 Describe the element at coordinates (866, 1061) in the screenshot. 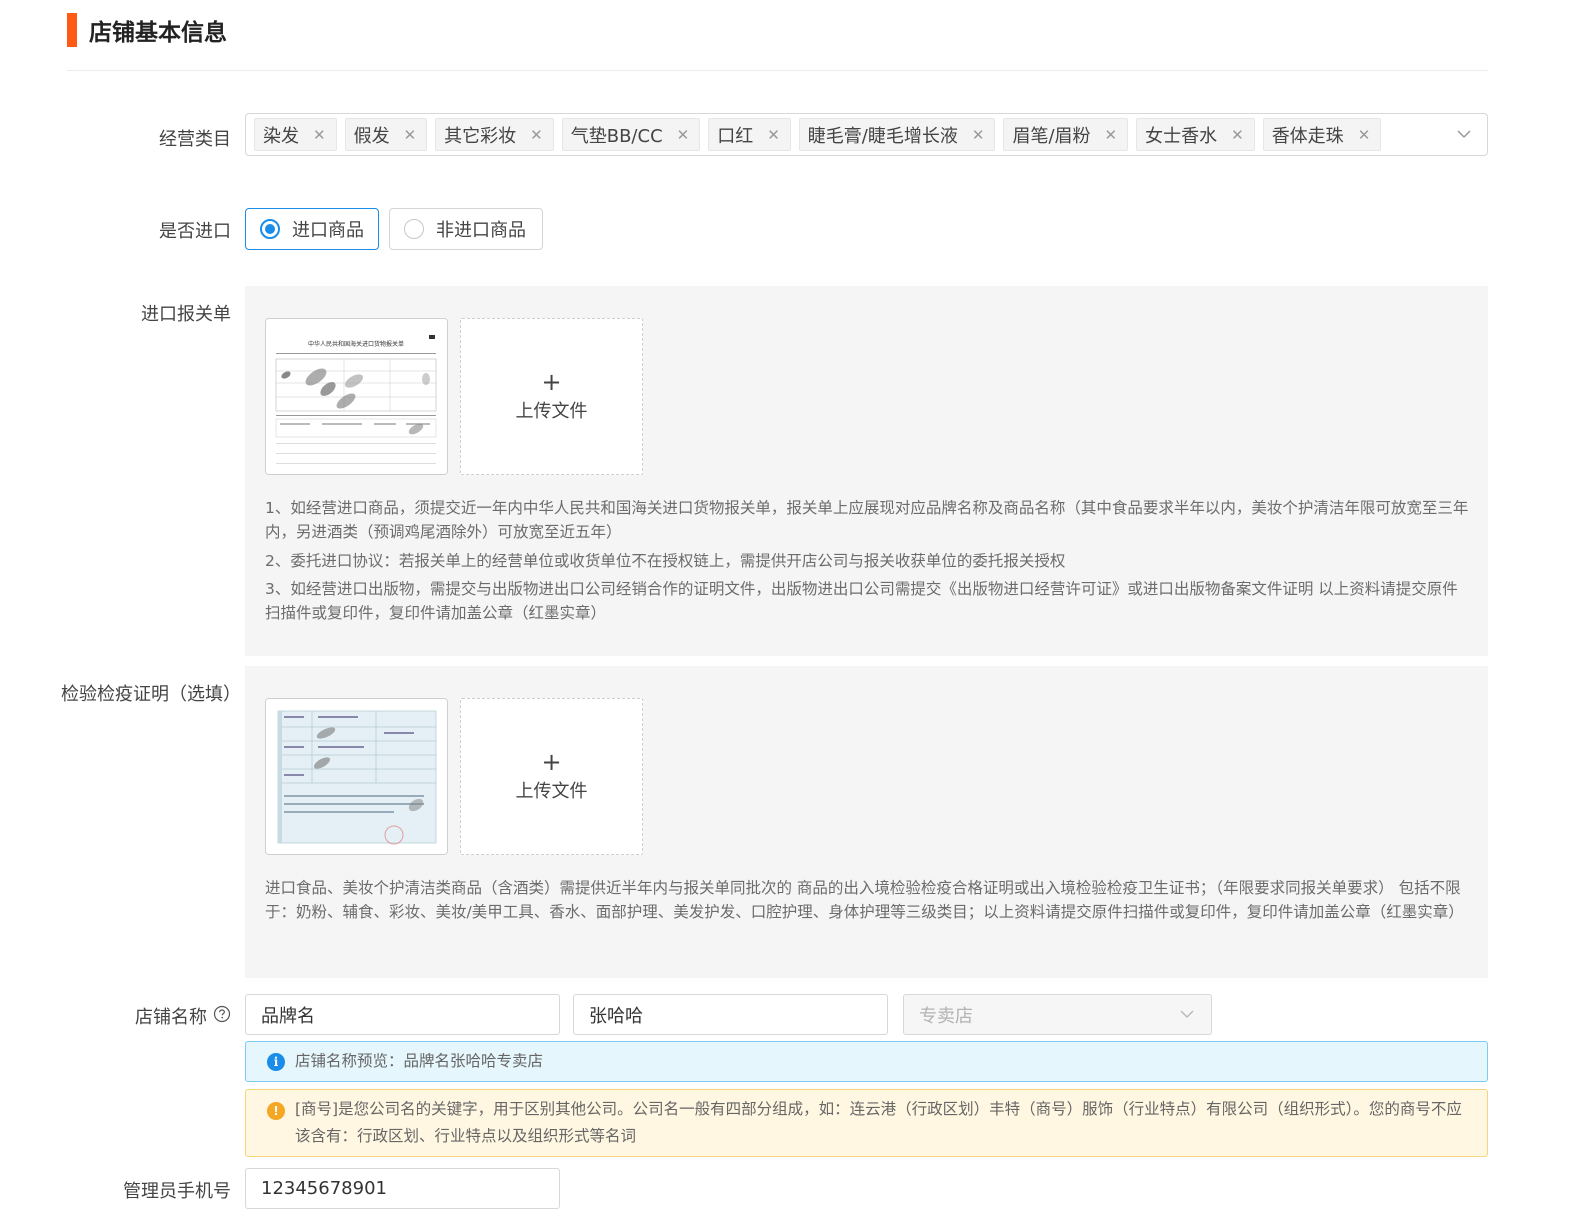

I see `store-name-preview-alert: i 店铺名称预览：品牌名张哈哈专卖店` at that location.